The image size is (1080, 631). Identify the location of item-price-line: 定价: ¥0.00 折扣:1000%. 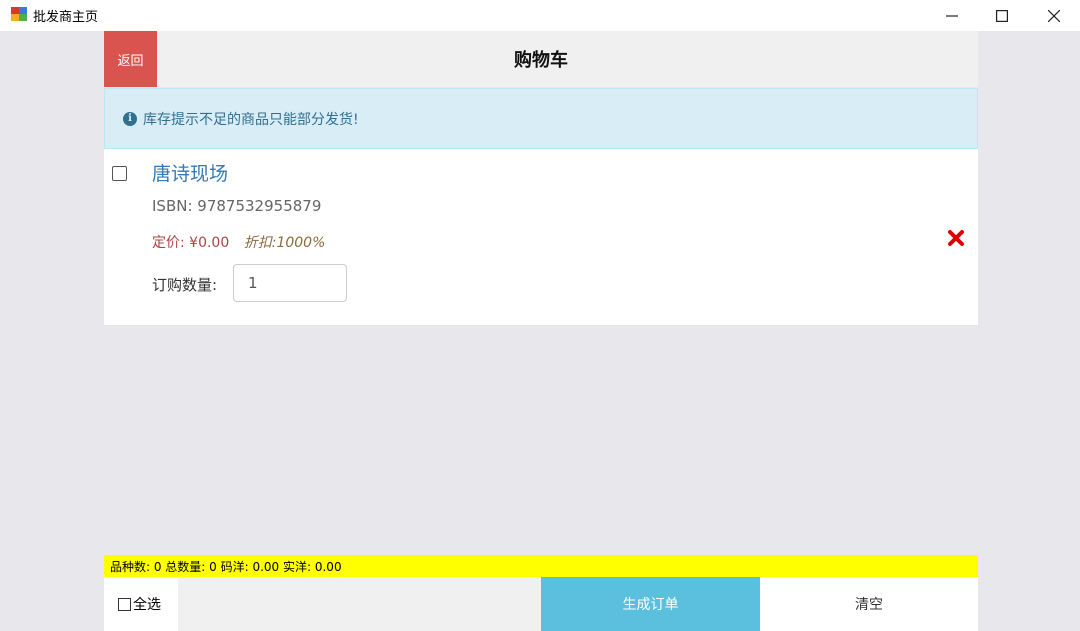
(238, 242).